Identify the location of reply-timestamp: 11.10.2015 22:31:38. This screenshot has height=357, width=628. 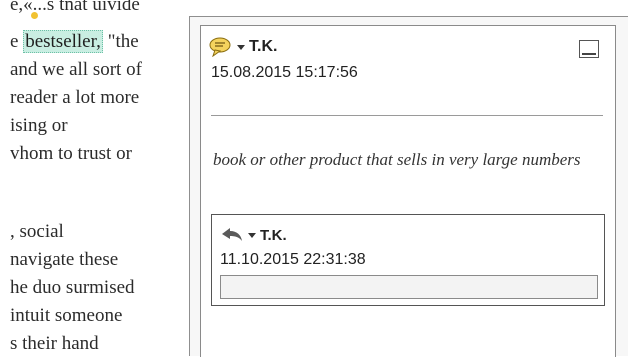
(293, 259).